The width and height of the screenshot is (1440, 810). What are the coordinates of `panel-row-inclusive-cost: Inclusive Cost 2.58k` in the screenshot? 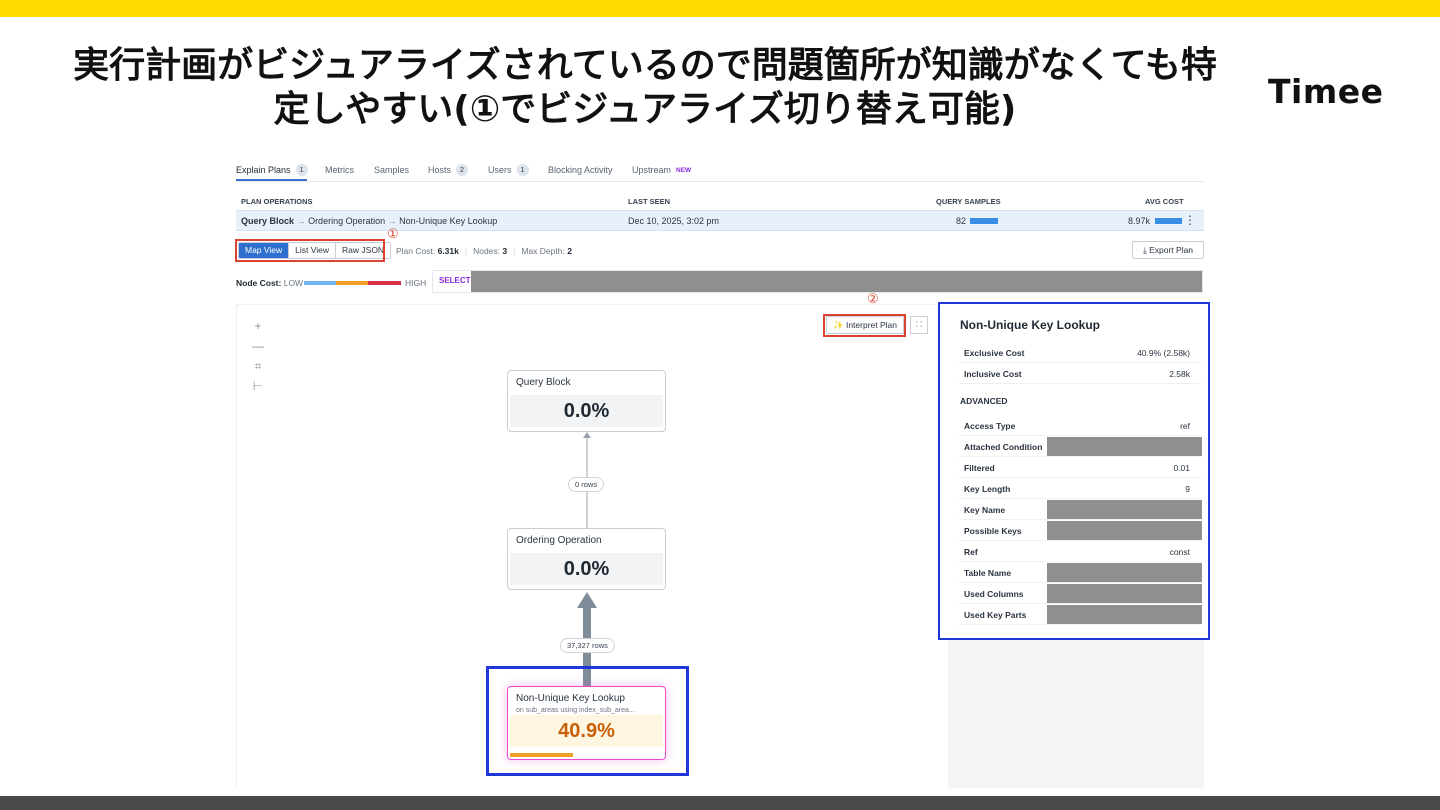 It's located at (1080, 374).